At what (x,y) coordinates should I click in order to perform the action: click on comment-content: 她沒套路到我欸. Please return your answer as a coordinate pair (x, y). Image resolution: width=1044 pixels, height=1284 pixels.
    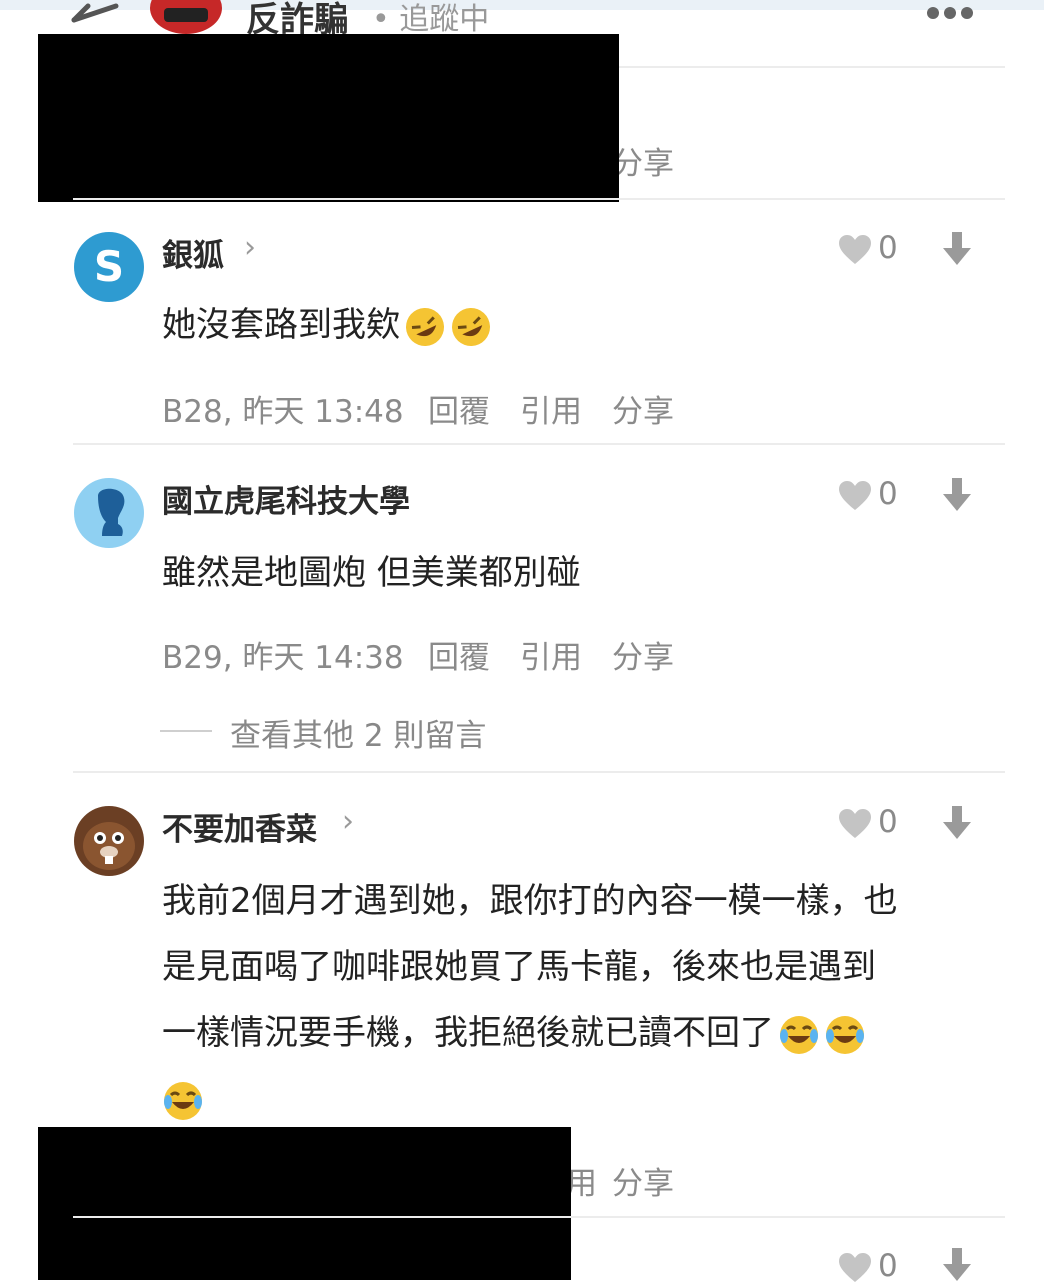
    Looking at the image, I should click on (572, 325).